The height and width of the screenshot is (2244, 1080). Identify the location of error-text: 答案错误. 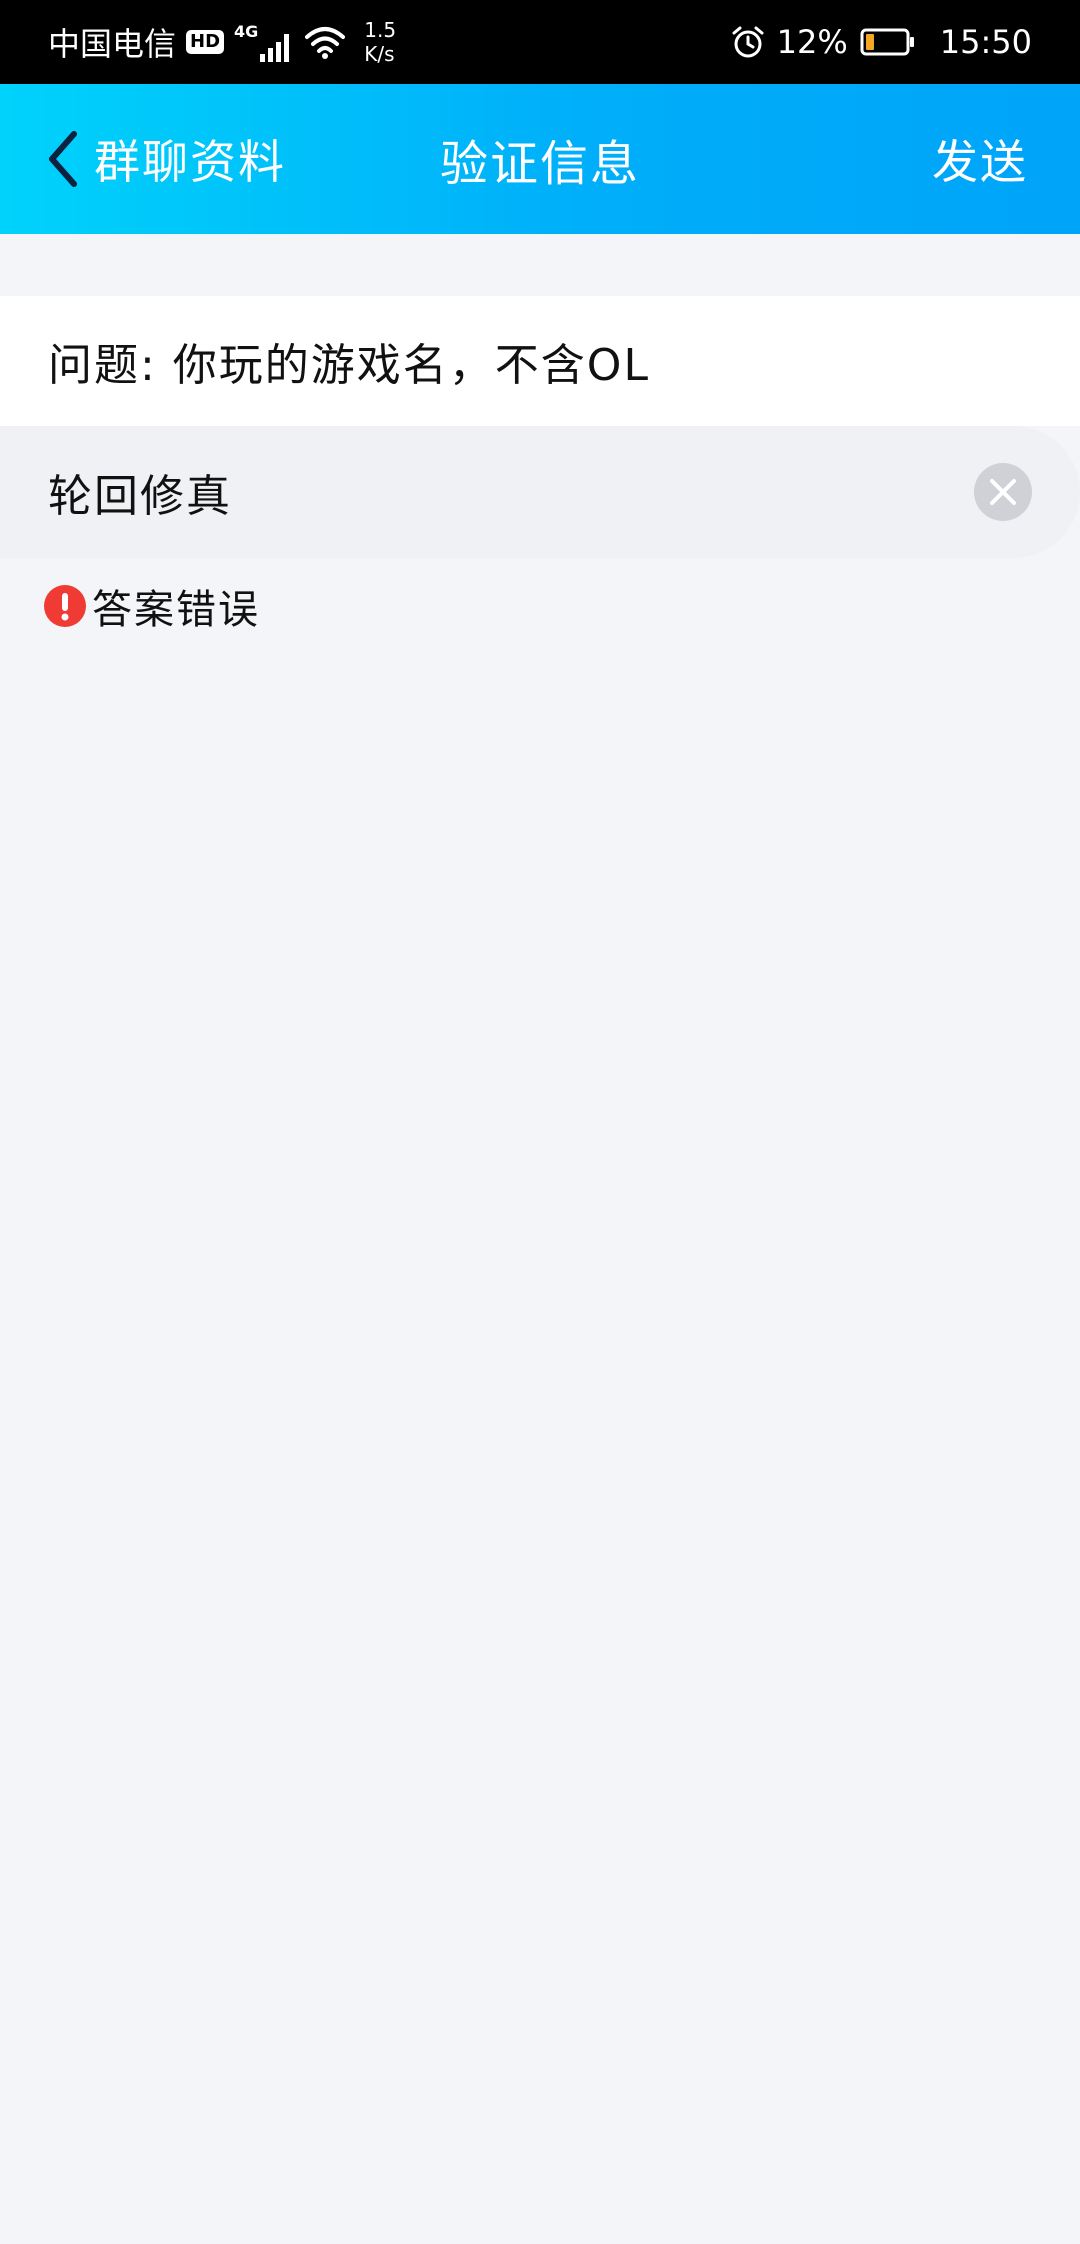
(176, 610).